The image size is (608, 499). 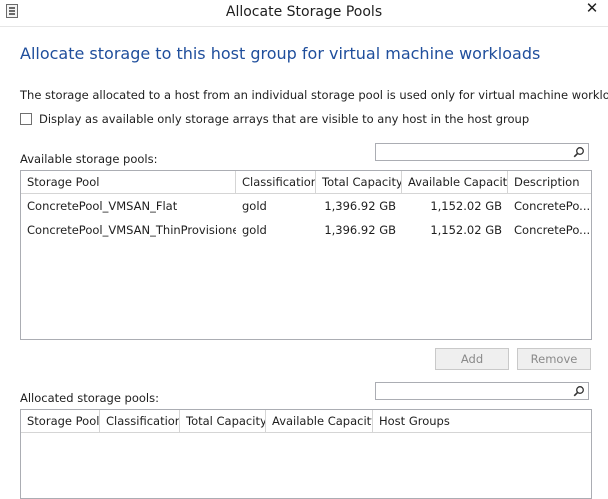 What do you see at coordinates (131, 230) in the screenshot?
I see `cell-storage-pool: ConcretePool_VMSAN_ThinProvisioned` at bounding box center [131, 230].